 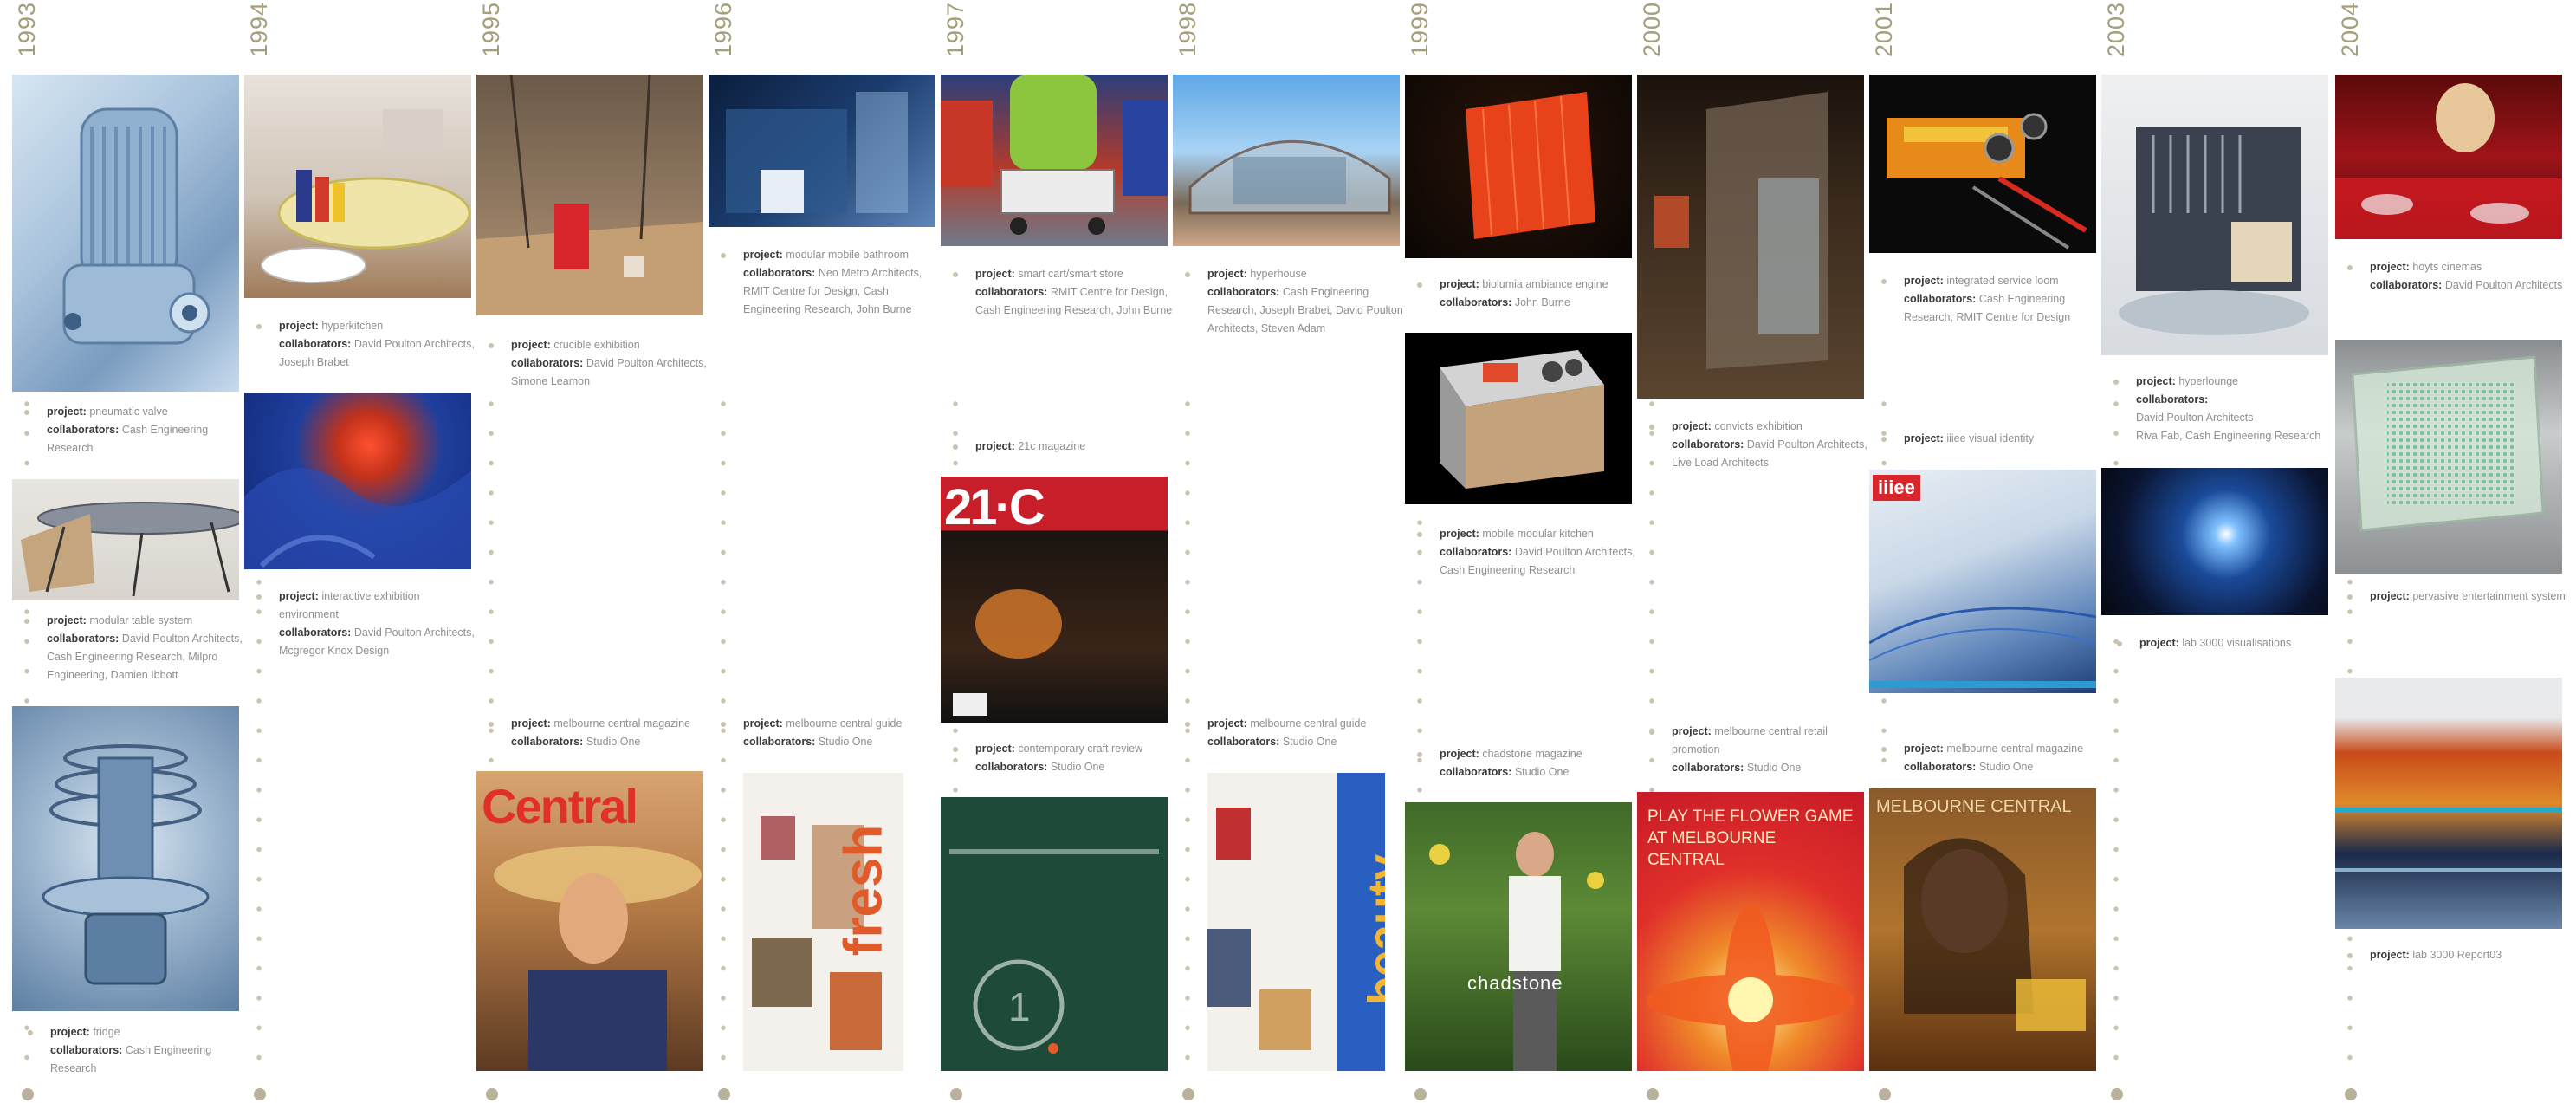 I want to click on convicts-exhibition-image, so click(x=1750, y=237).